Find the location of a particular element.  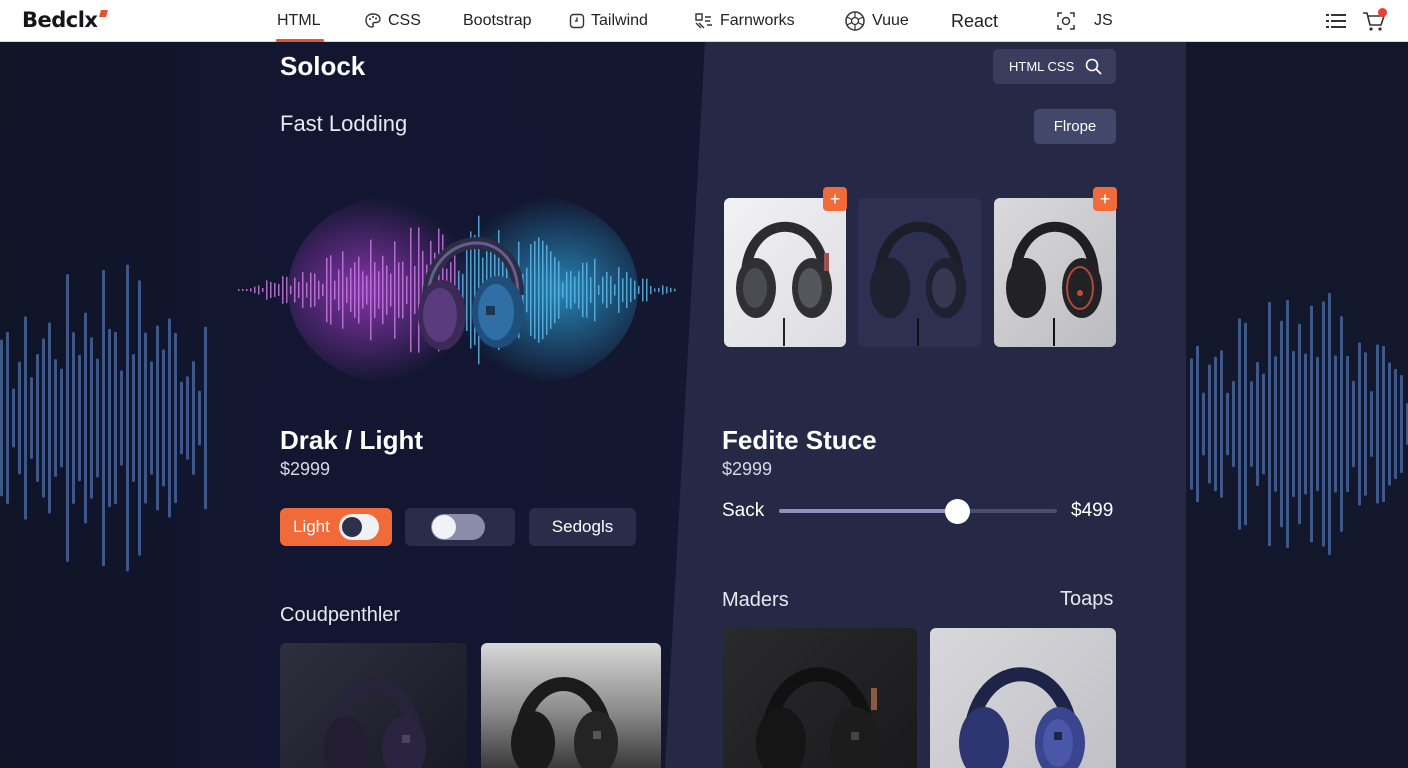

dark-mode-toggle is located at coordinates (458, 527).